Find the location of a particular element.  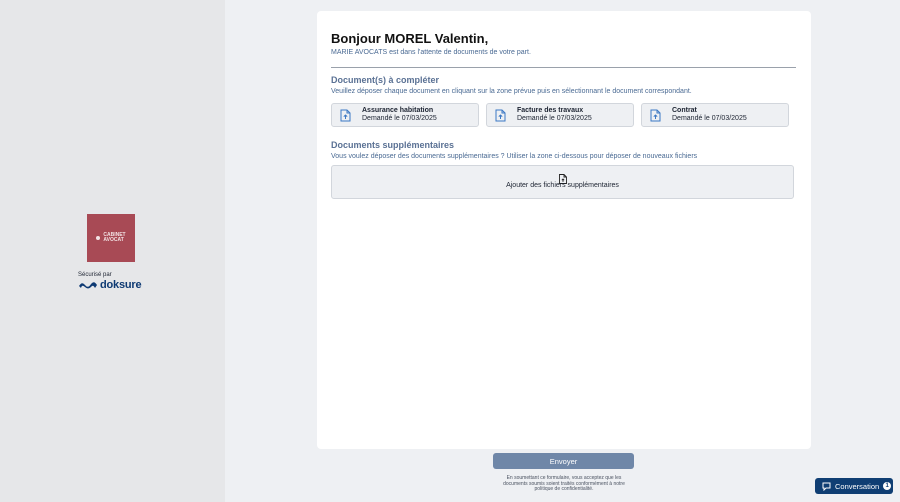

unread-count-badge: 1 is located at coordinates (887, 486).